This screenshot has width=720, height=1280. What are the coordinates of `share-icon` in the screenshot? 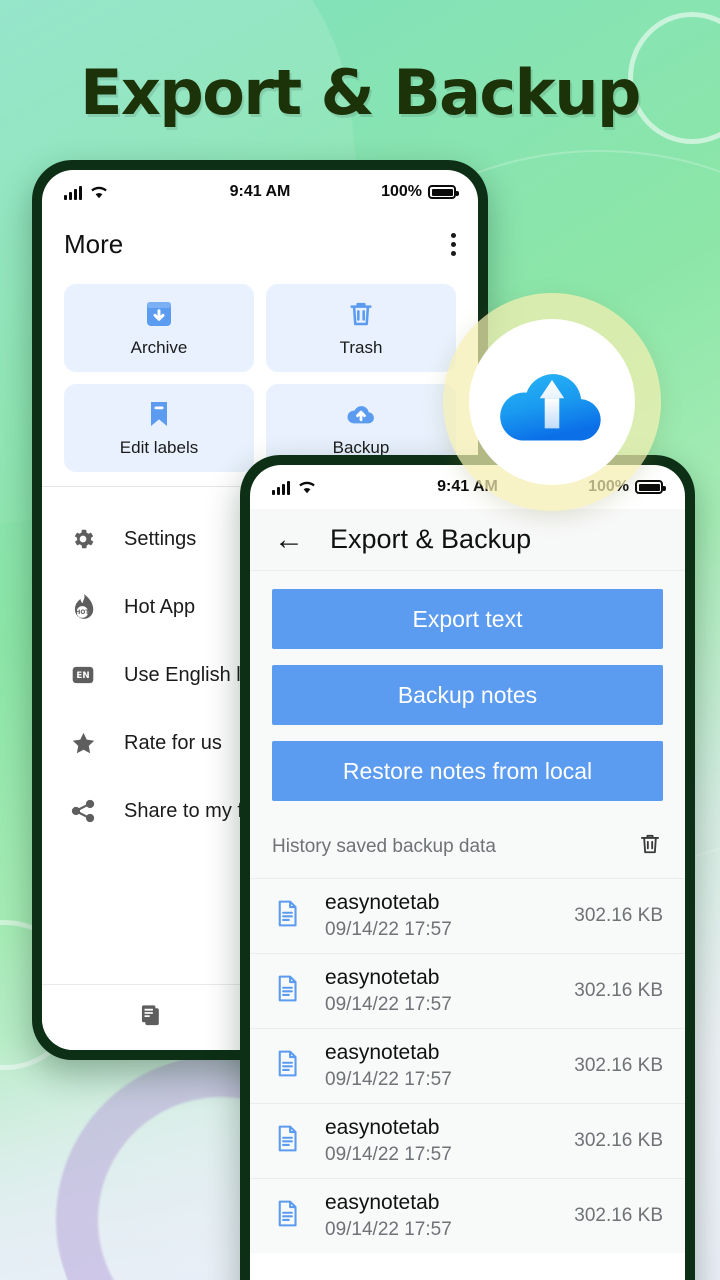 It's located at (83, 811).